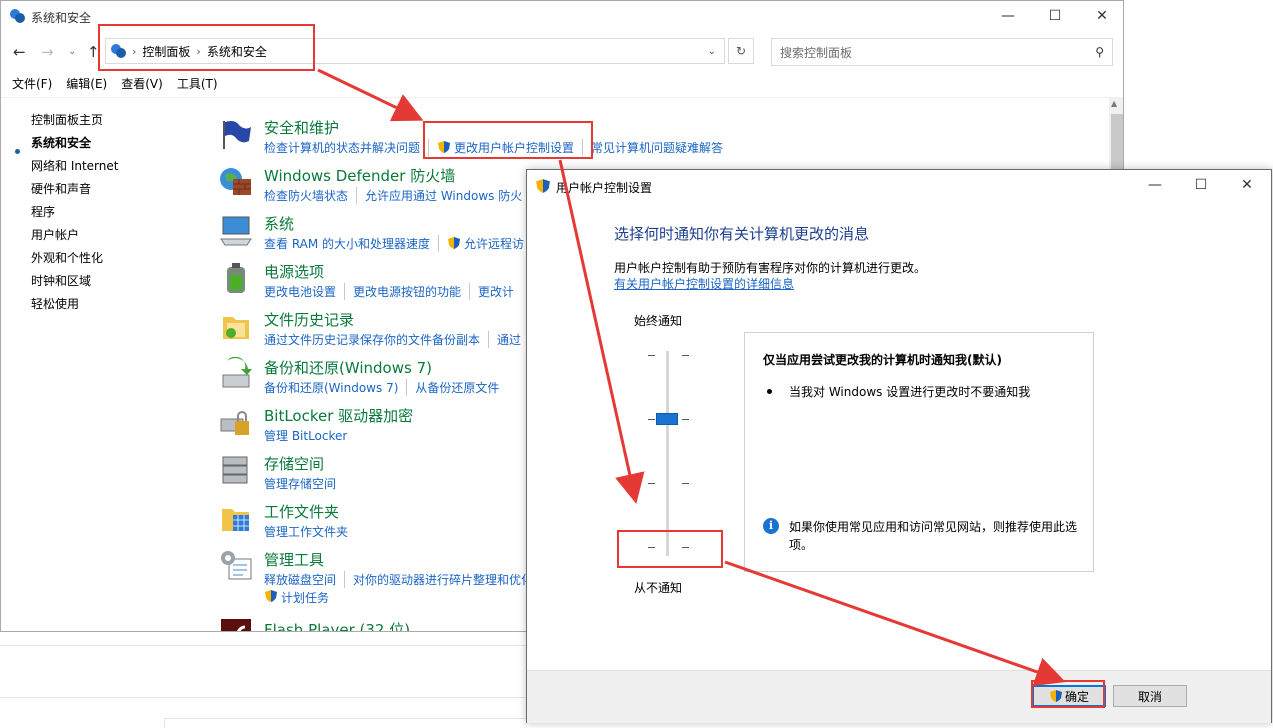  What do you see at coordinates (370, 95) in the screenshot?
I see `arrow-to-change-uac` at bounding box center [370, 95].